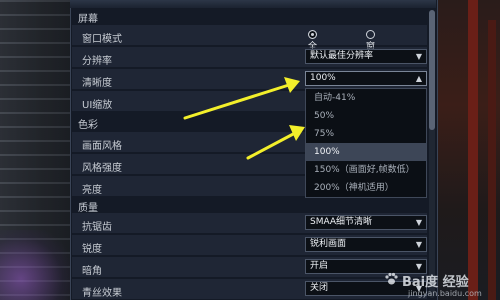  Describe the element at coordinates (102, 293) in the screenshot. I see `hair-effect-label: 青丝效果` at that location.